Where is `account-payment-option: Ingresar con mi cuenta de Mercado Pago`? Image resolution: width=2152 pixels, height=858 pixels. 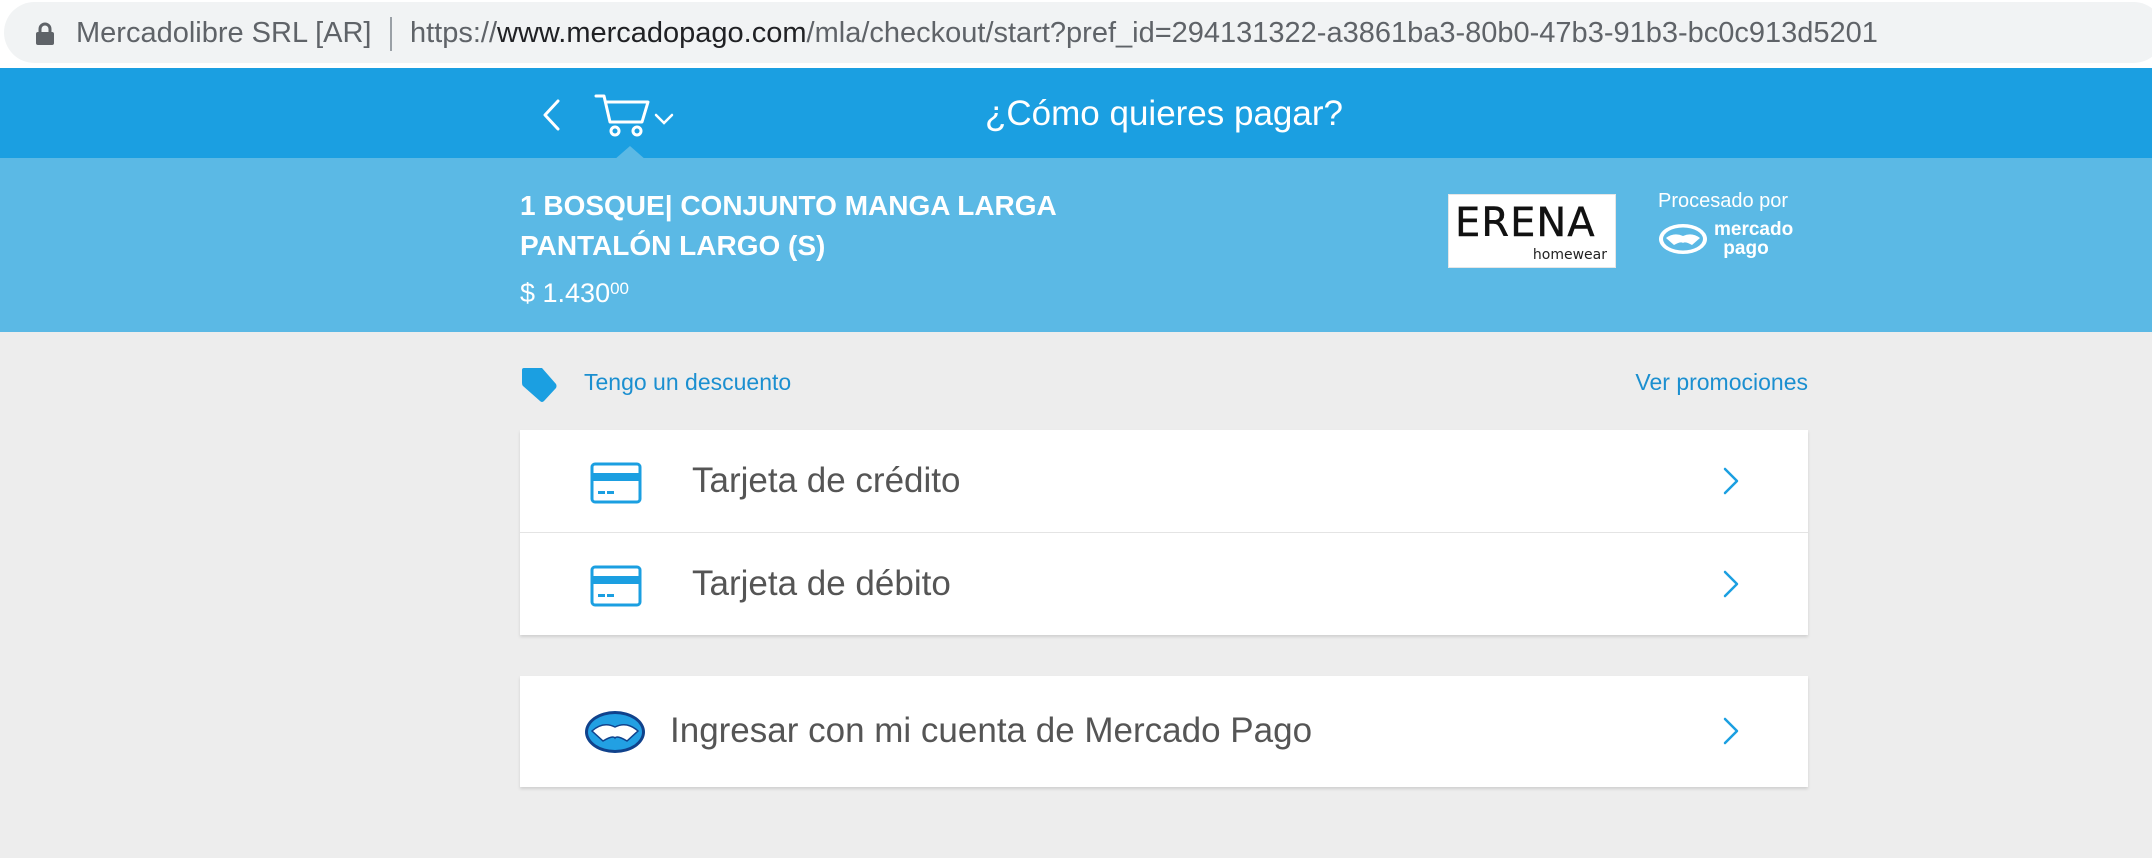 account-payment-option: Ingresar con mi cuenta de Mercado Pago is located at coordinates (1164, 731).